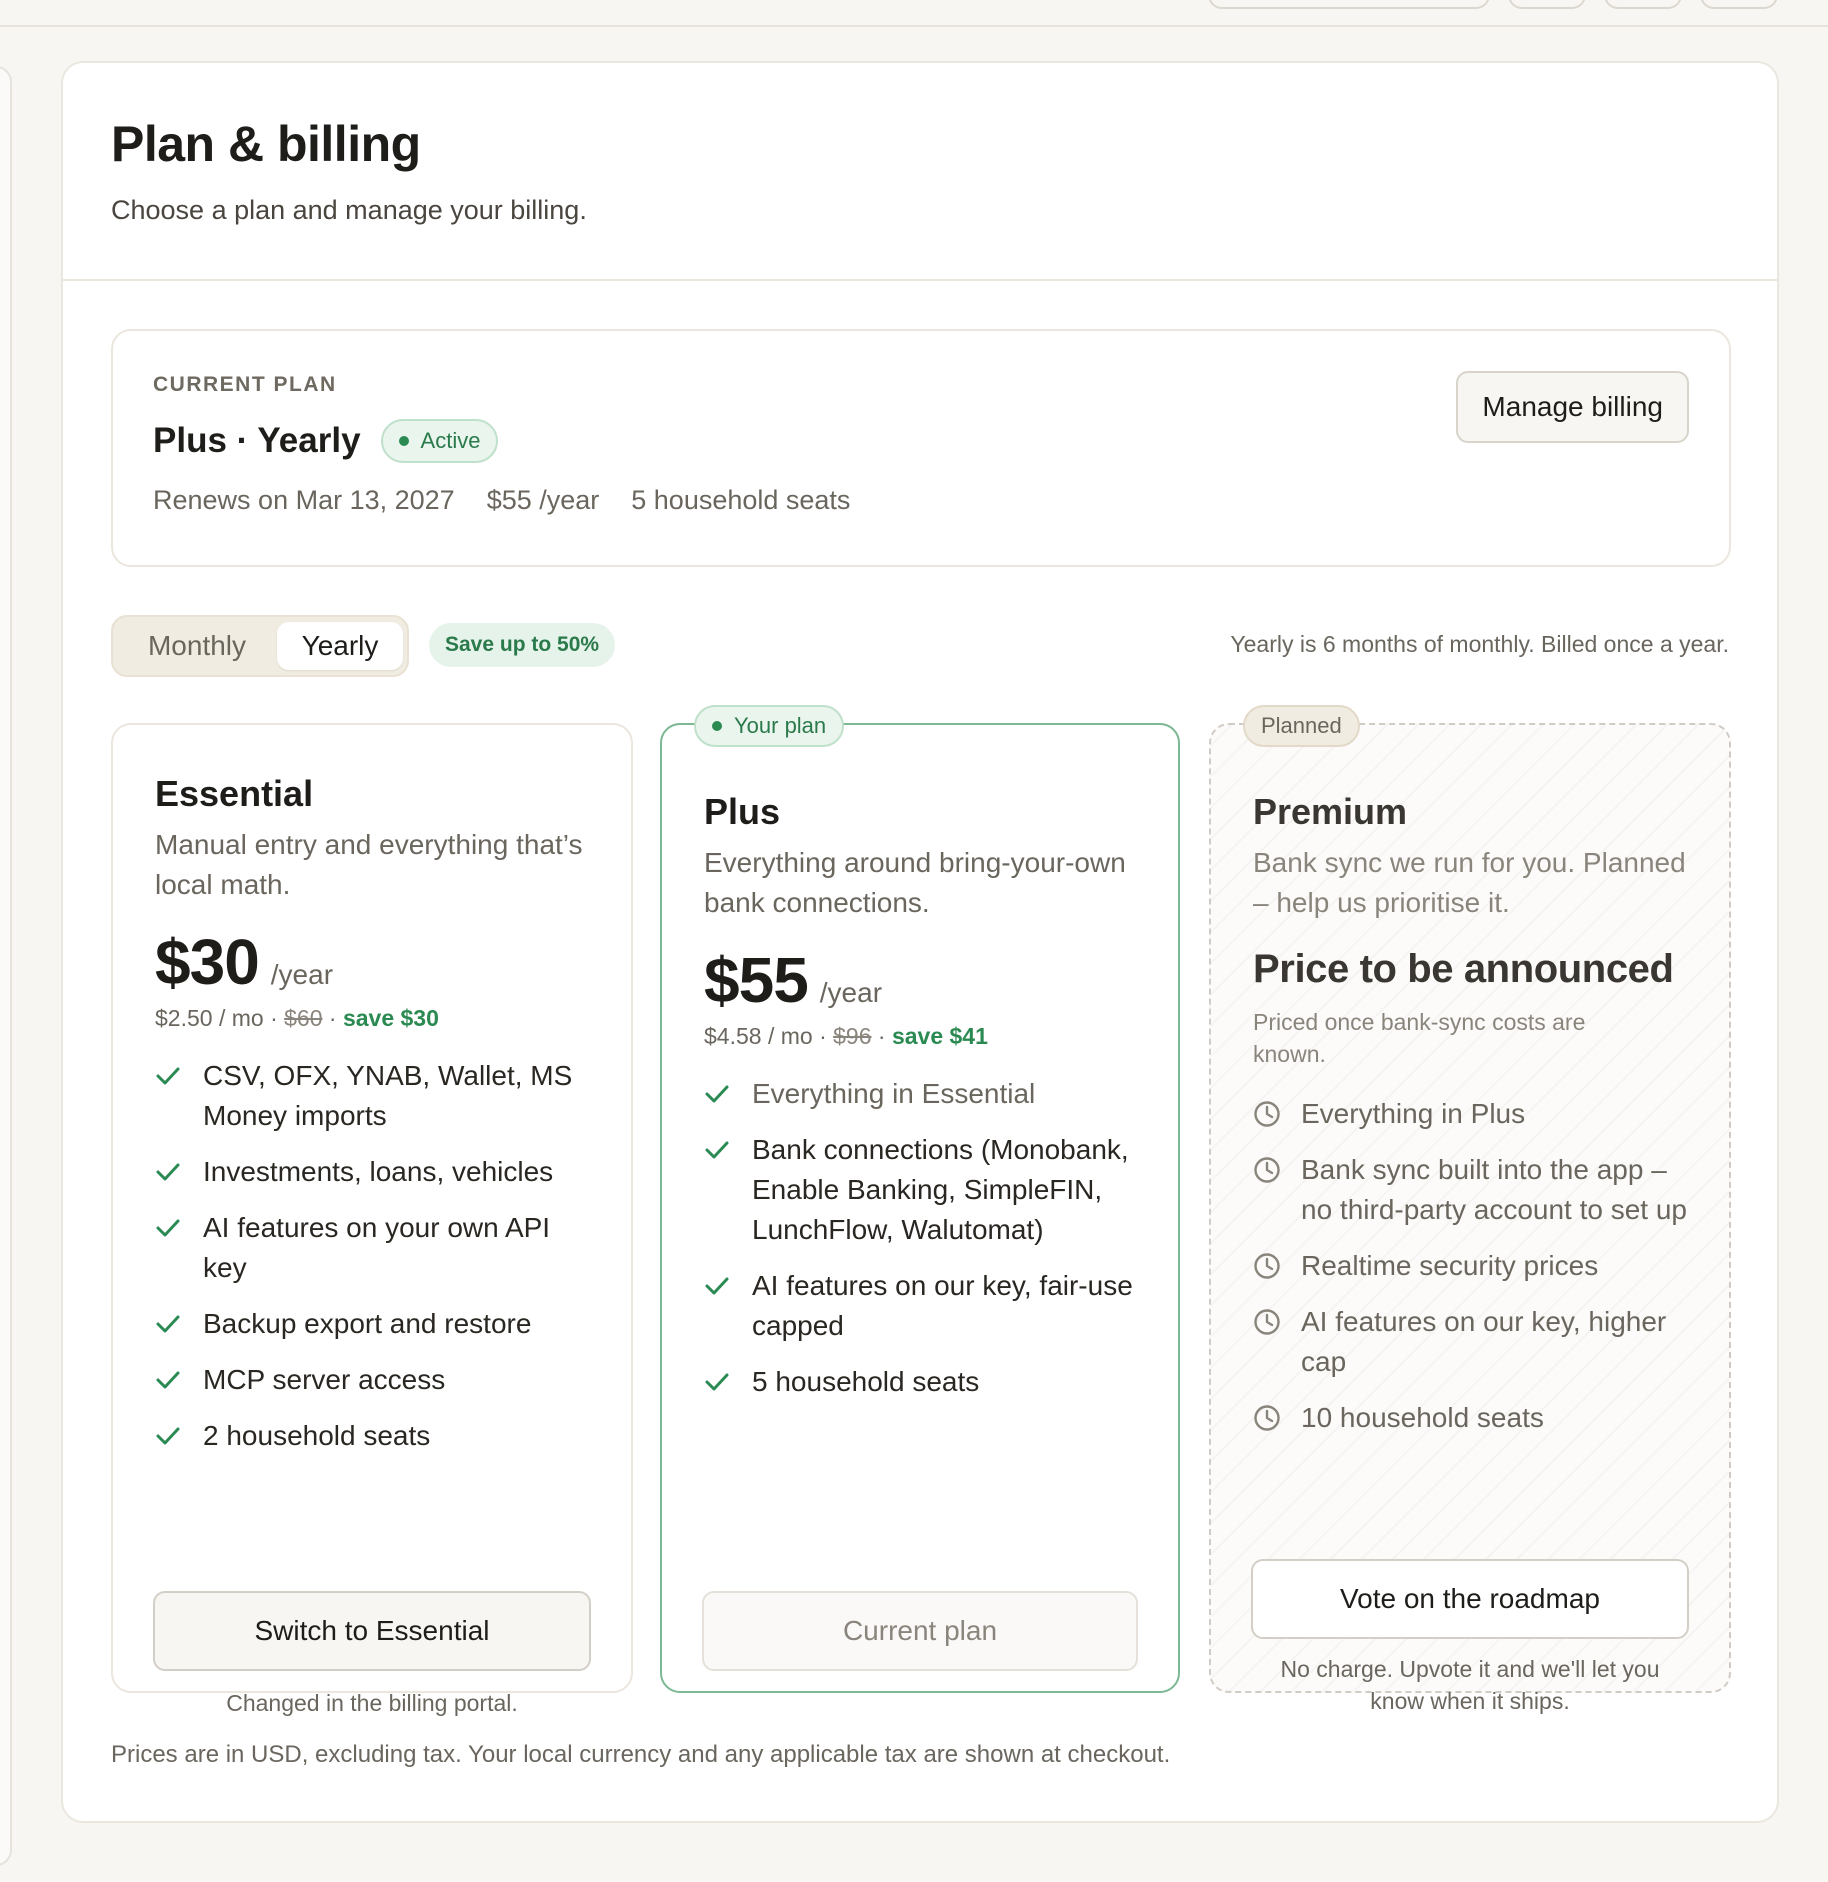 The width and height of the screenshot is (1828, 1882). Describe the element at coordinates (894, 1093) in the screenshot. I see `feature-text: Everything in Essential` at that location.